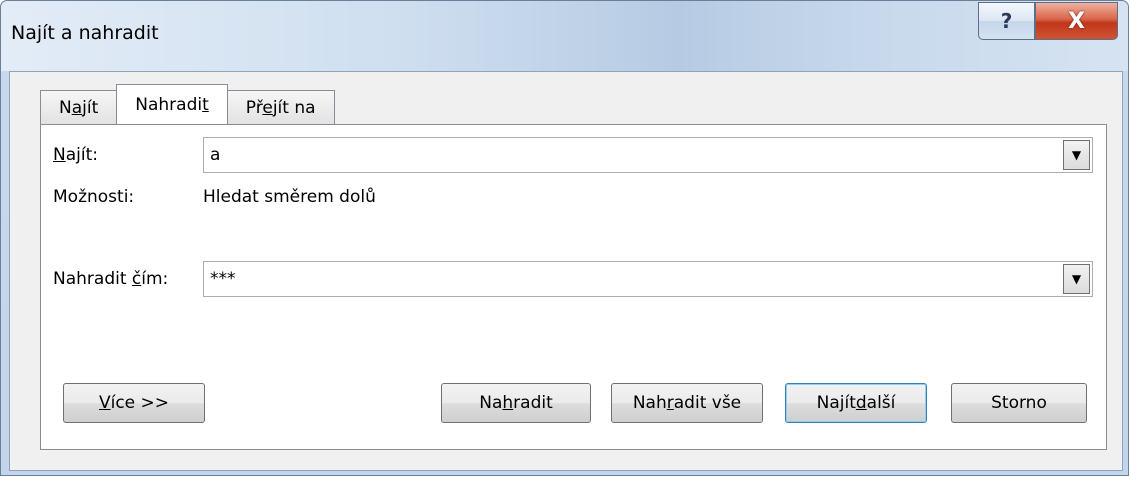  What do you see at coordinates (856, 403) in the screenshot?
I see `find-next-button: Najít d alší` at bounding box center [856, 403].